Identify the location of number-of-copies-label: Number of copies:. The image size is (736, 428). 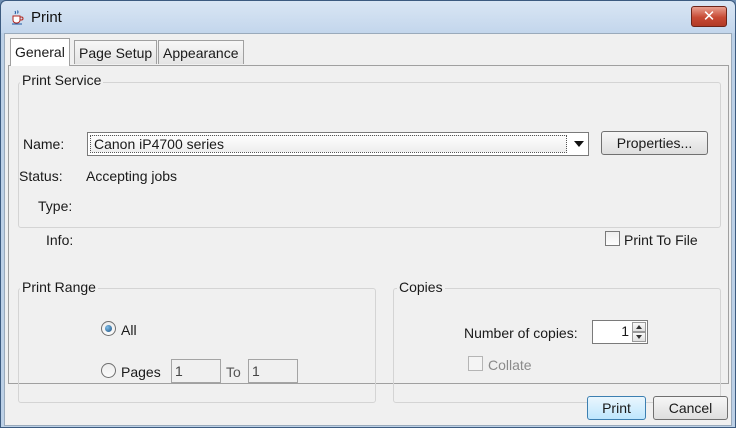
(521, 333).